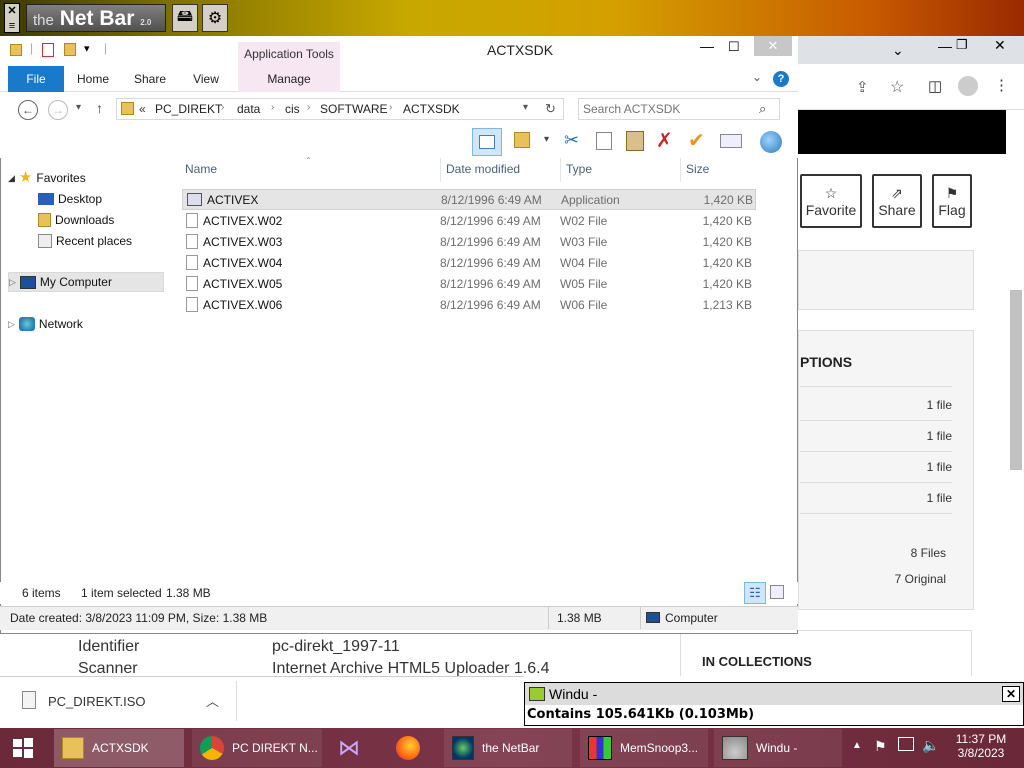 The width and height of the screenshot is (1024, 768). What do you see at coordinates (522, 140) in the screenshot?
I see `properties-folder-icon` at bounding box center [522, 140].